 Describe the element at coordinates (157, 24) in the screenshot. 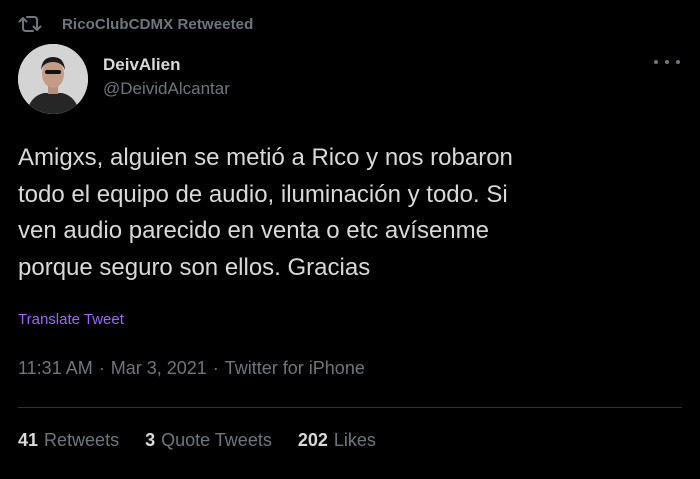

I see `retweet-context-text: RicoClubCDMX Retweeted` at that location.